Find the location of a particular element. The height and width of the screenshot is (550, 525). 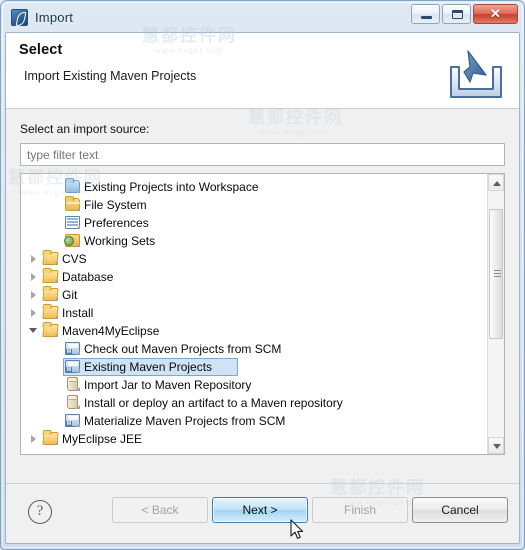

tree-item: Check out Maven Projects from SCM is located at coordinates (254, 349).